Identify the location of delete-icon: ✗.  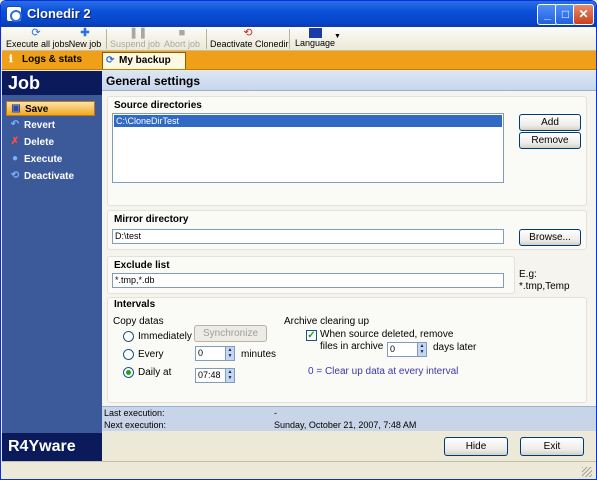
(15, 141).